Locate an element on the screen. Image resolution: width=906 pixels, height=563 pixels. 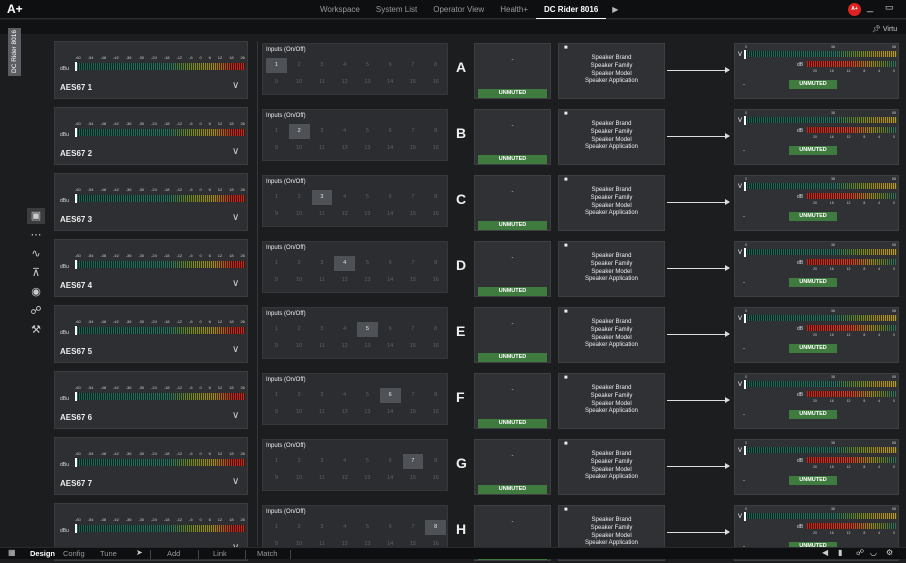
nav-workspace: Workspace is located at coordinates (340, 9).